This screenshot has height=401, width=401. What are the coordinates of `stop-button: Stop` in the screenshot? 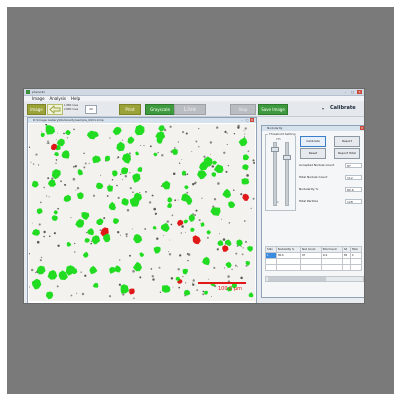 It's located at (243, 109).